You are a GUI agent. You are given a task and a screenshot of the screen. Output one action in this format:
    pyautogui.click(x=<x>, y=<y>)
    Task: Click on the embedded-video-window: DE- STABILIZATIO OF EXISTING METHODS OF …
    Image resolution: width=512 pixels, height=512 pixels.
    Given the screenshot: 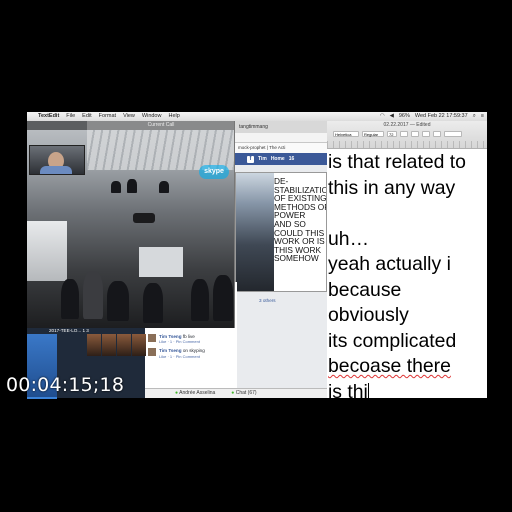 What is the action you would take?
    pyautogui.click(x=281, y=232)
    